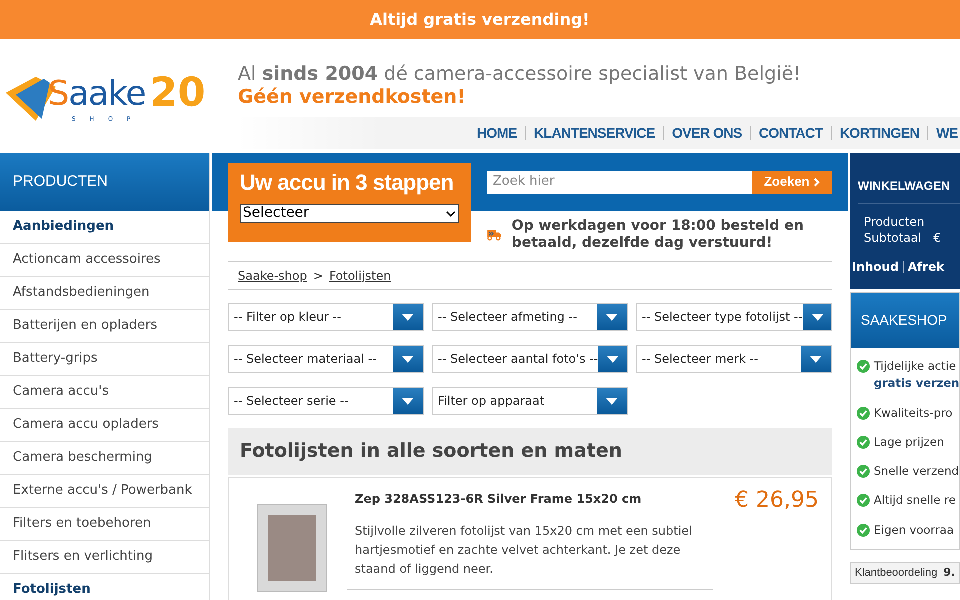 This screenshot has width=960, height=600. Describe the element at coordinates (915, 501) in the screenshot. I see `usp-text: Altijd snelle re` at that location.